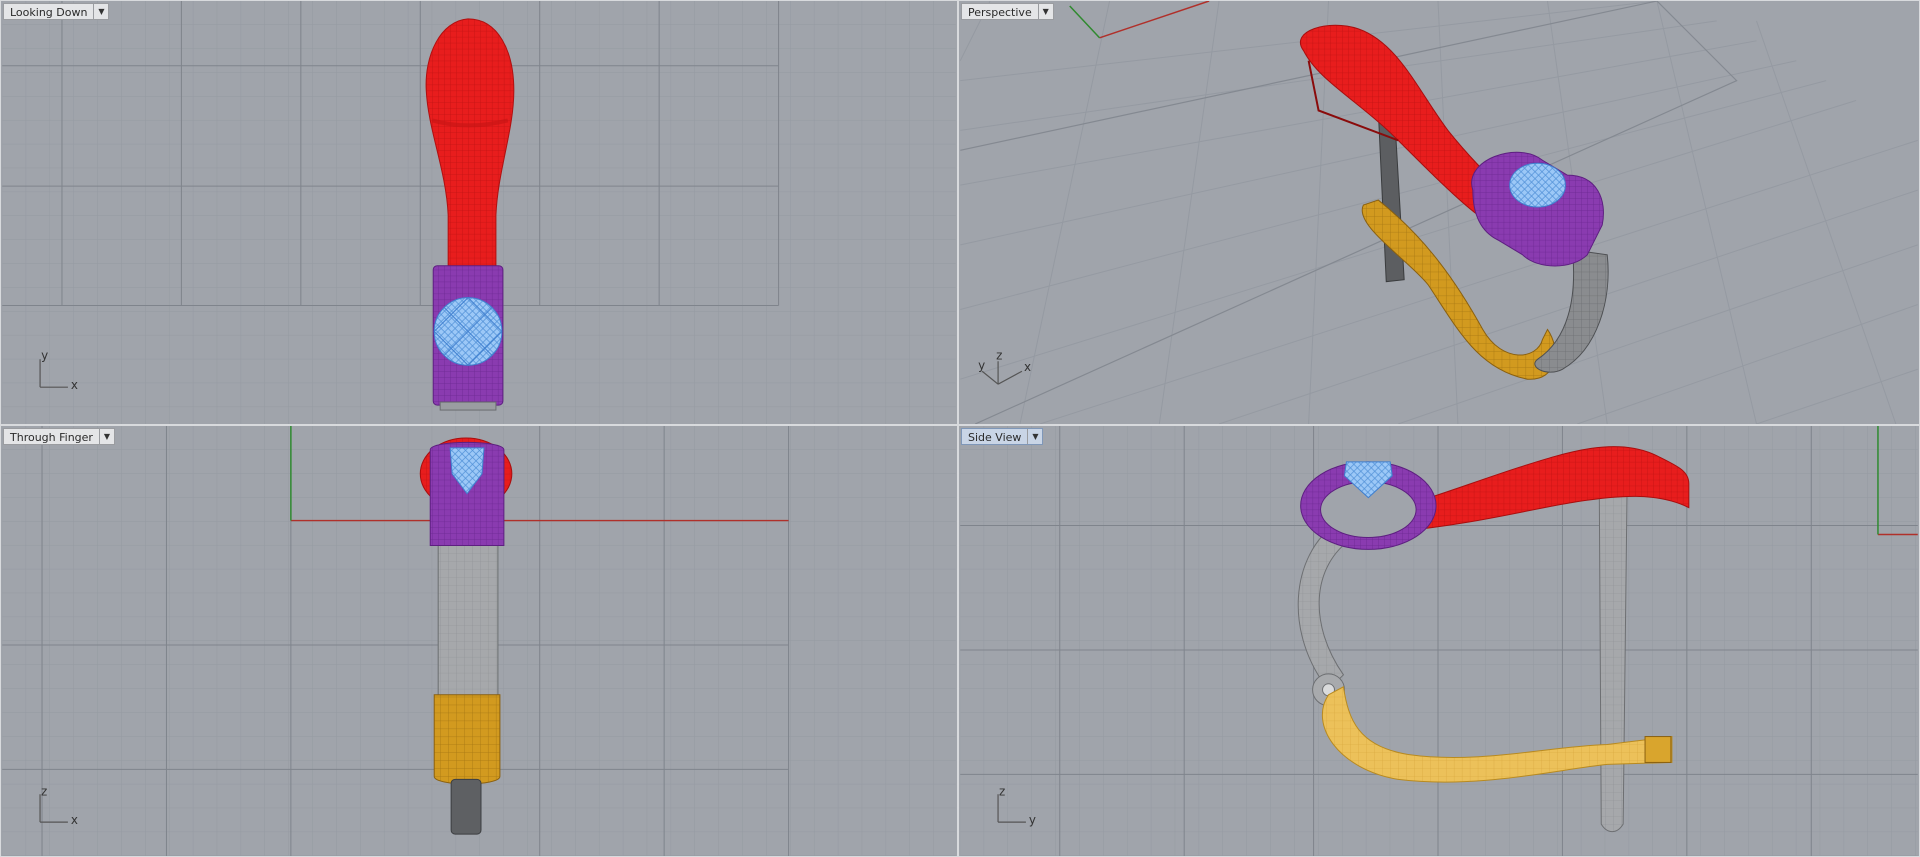 The image size is (1920, 857). What do you see at coordinates (994, 436) in the screenshot?
I see `viewport-title: Side View` at bounding box center [994, 436].